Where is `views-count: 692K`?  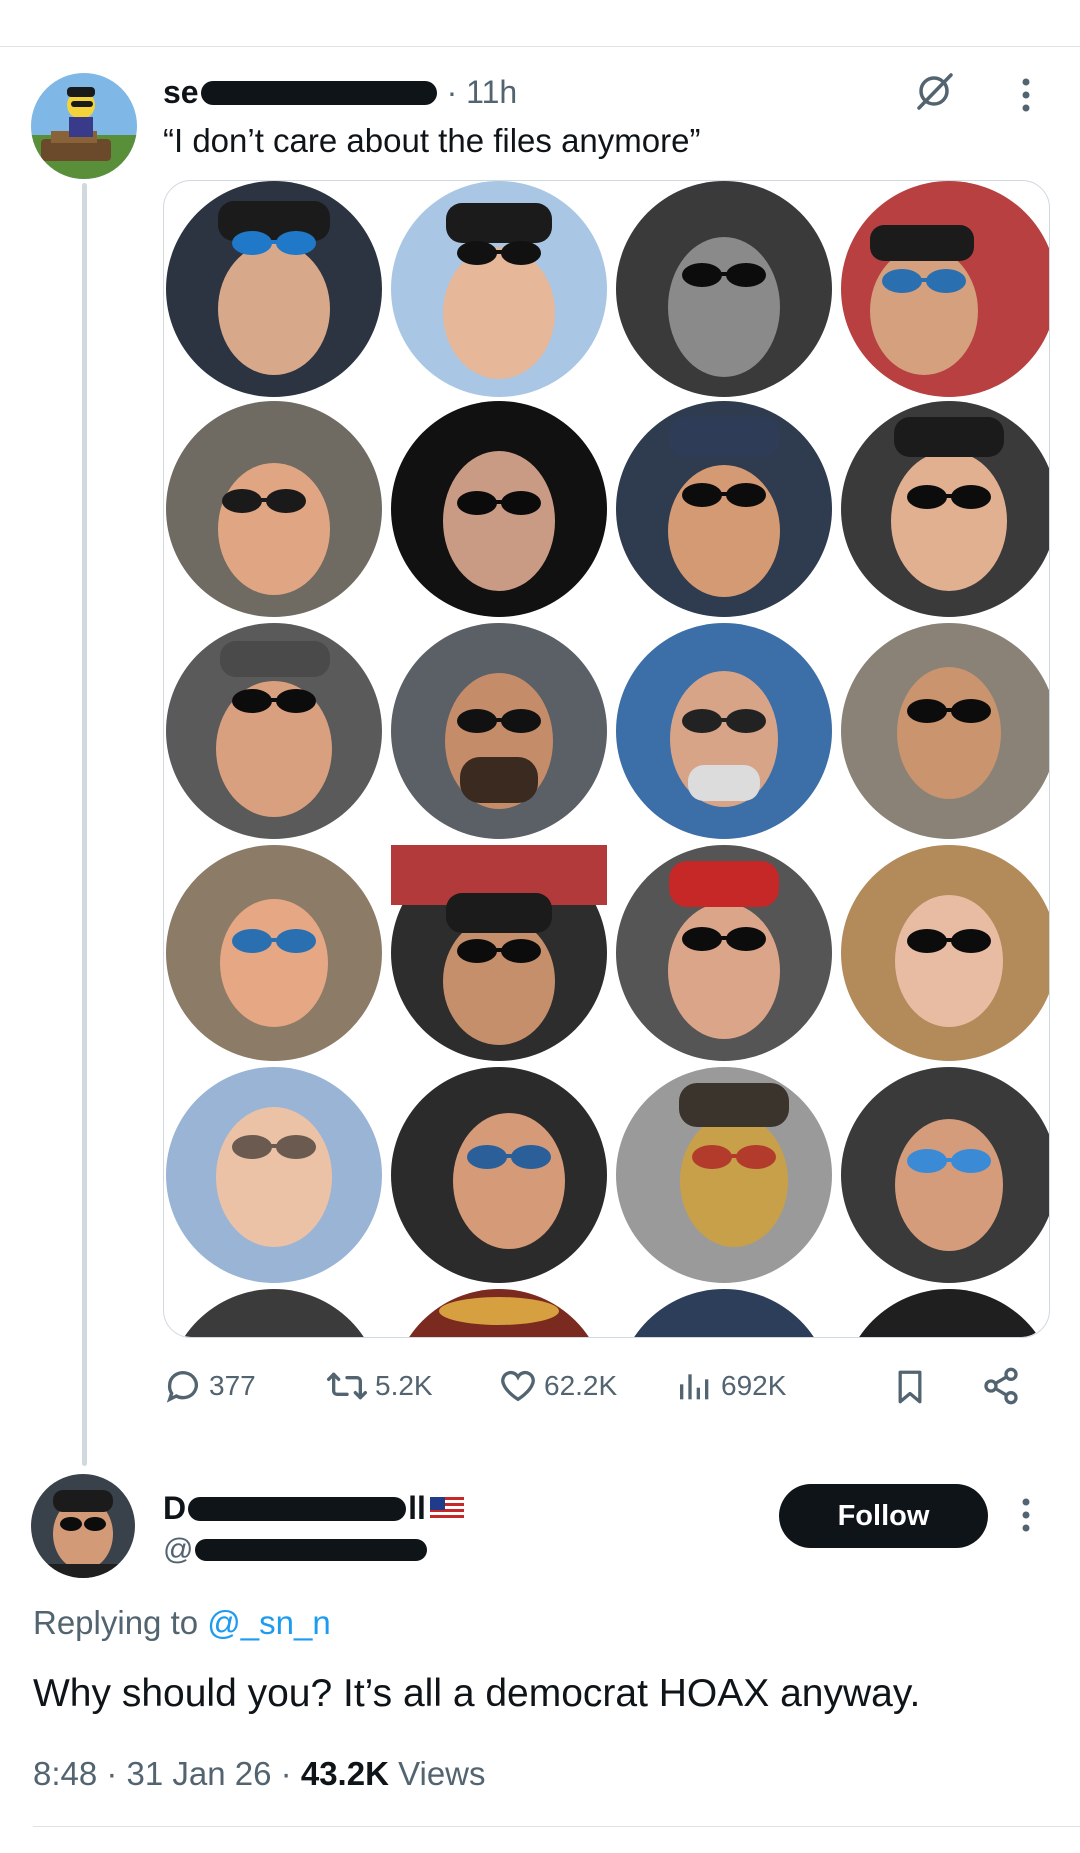
views-count: 692K is located at coordinates (754, 1385).